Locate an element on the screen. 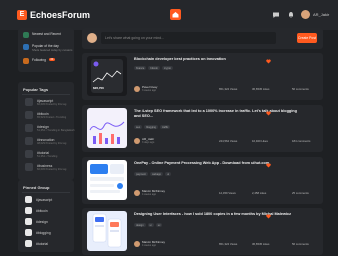 This screenshot has width=338, height=256. likes-count: 2,458 Likes is located at coordinates (259, 193).